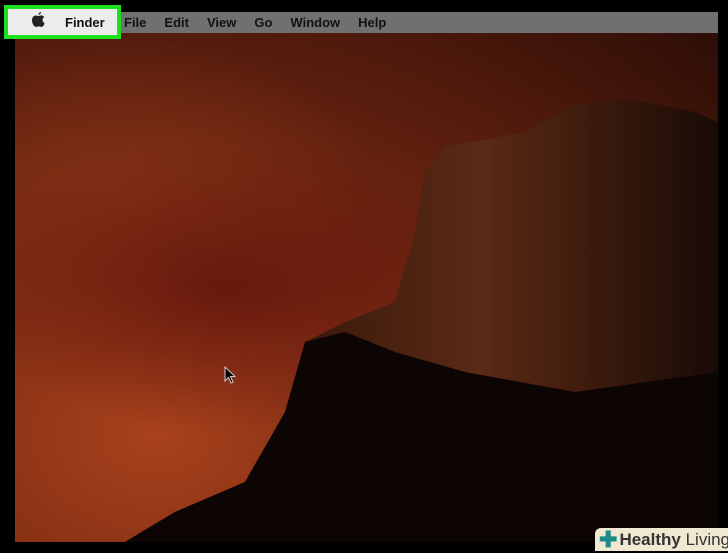 This screenshot has width=728, height=553. I want to click on plus-logo-icon: ✚, so click(608, 539).